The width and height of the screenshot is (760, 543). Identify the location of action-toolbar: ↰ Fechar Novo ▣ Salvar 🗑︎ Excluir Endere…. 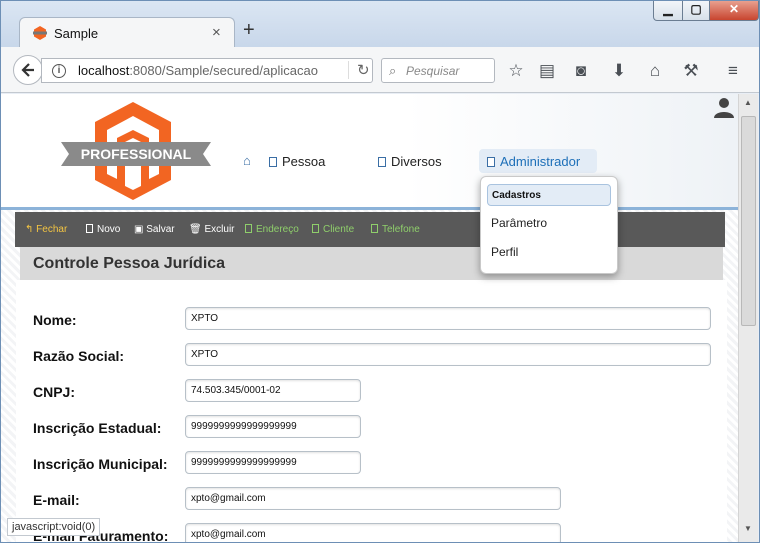
(370, 229).